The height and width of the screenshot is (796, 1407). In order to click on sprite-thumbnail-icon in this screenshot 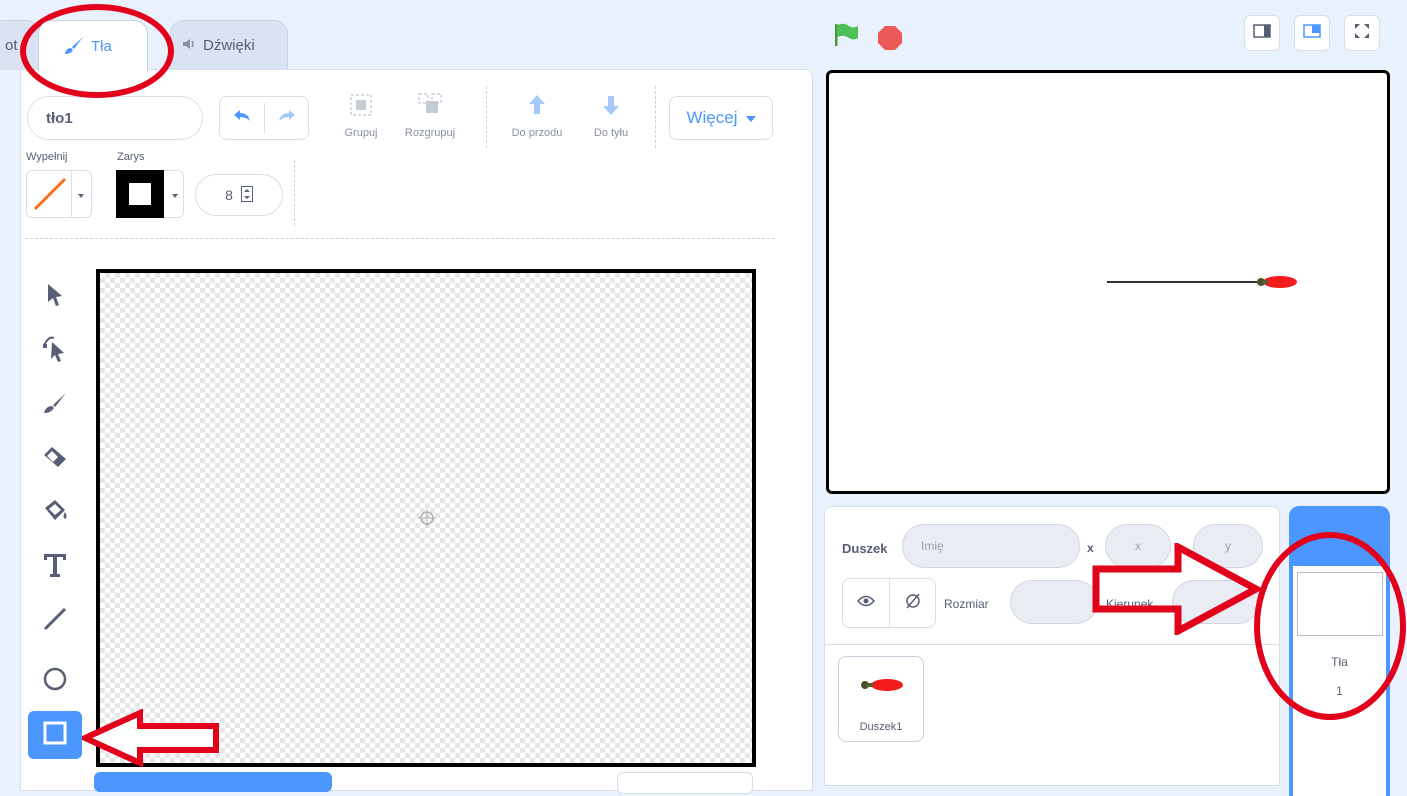, I will do `click(881, 687)`.